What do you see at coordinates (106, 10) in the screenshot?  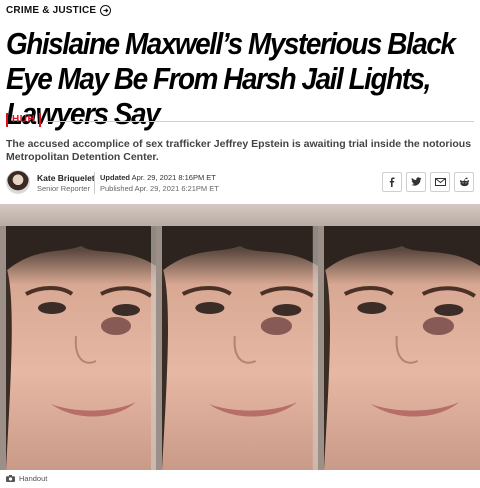 I see `arrow-right-circle-icon` at bounding box center [106, 10].